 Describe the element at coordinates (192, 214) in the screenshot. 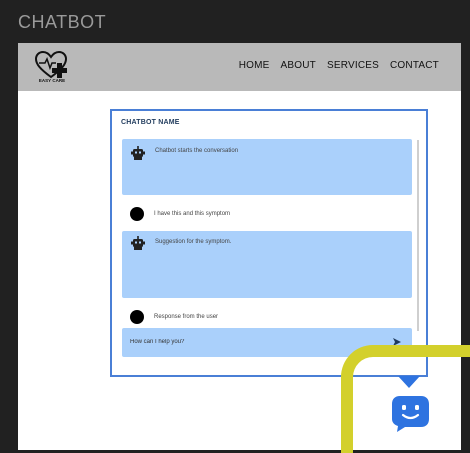

I see `user-message-text: I have this and this symptom` at that location.